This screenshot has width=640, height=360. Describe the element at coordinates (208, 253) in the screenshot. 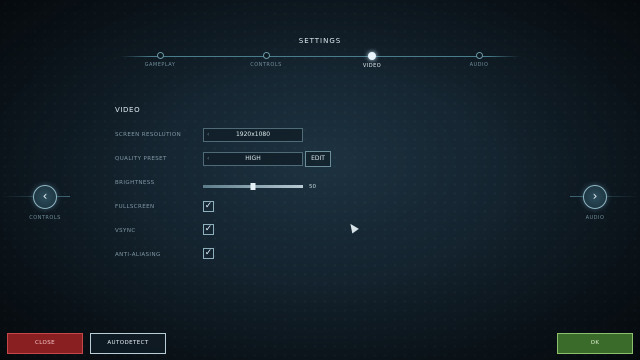

I see `anti-aliasing-checkbox: ✓` at that location.